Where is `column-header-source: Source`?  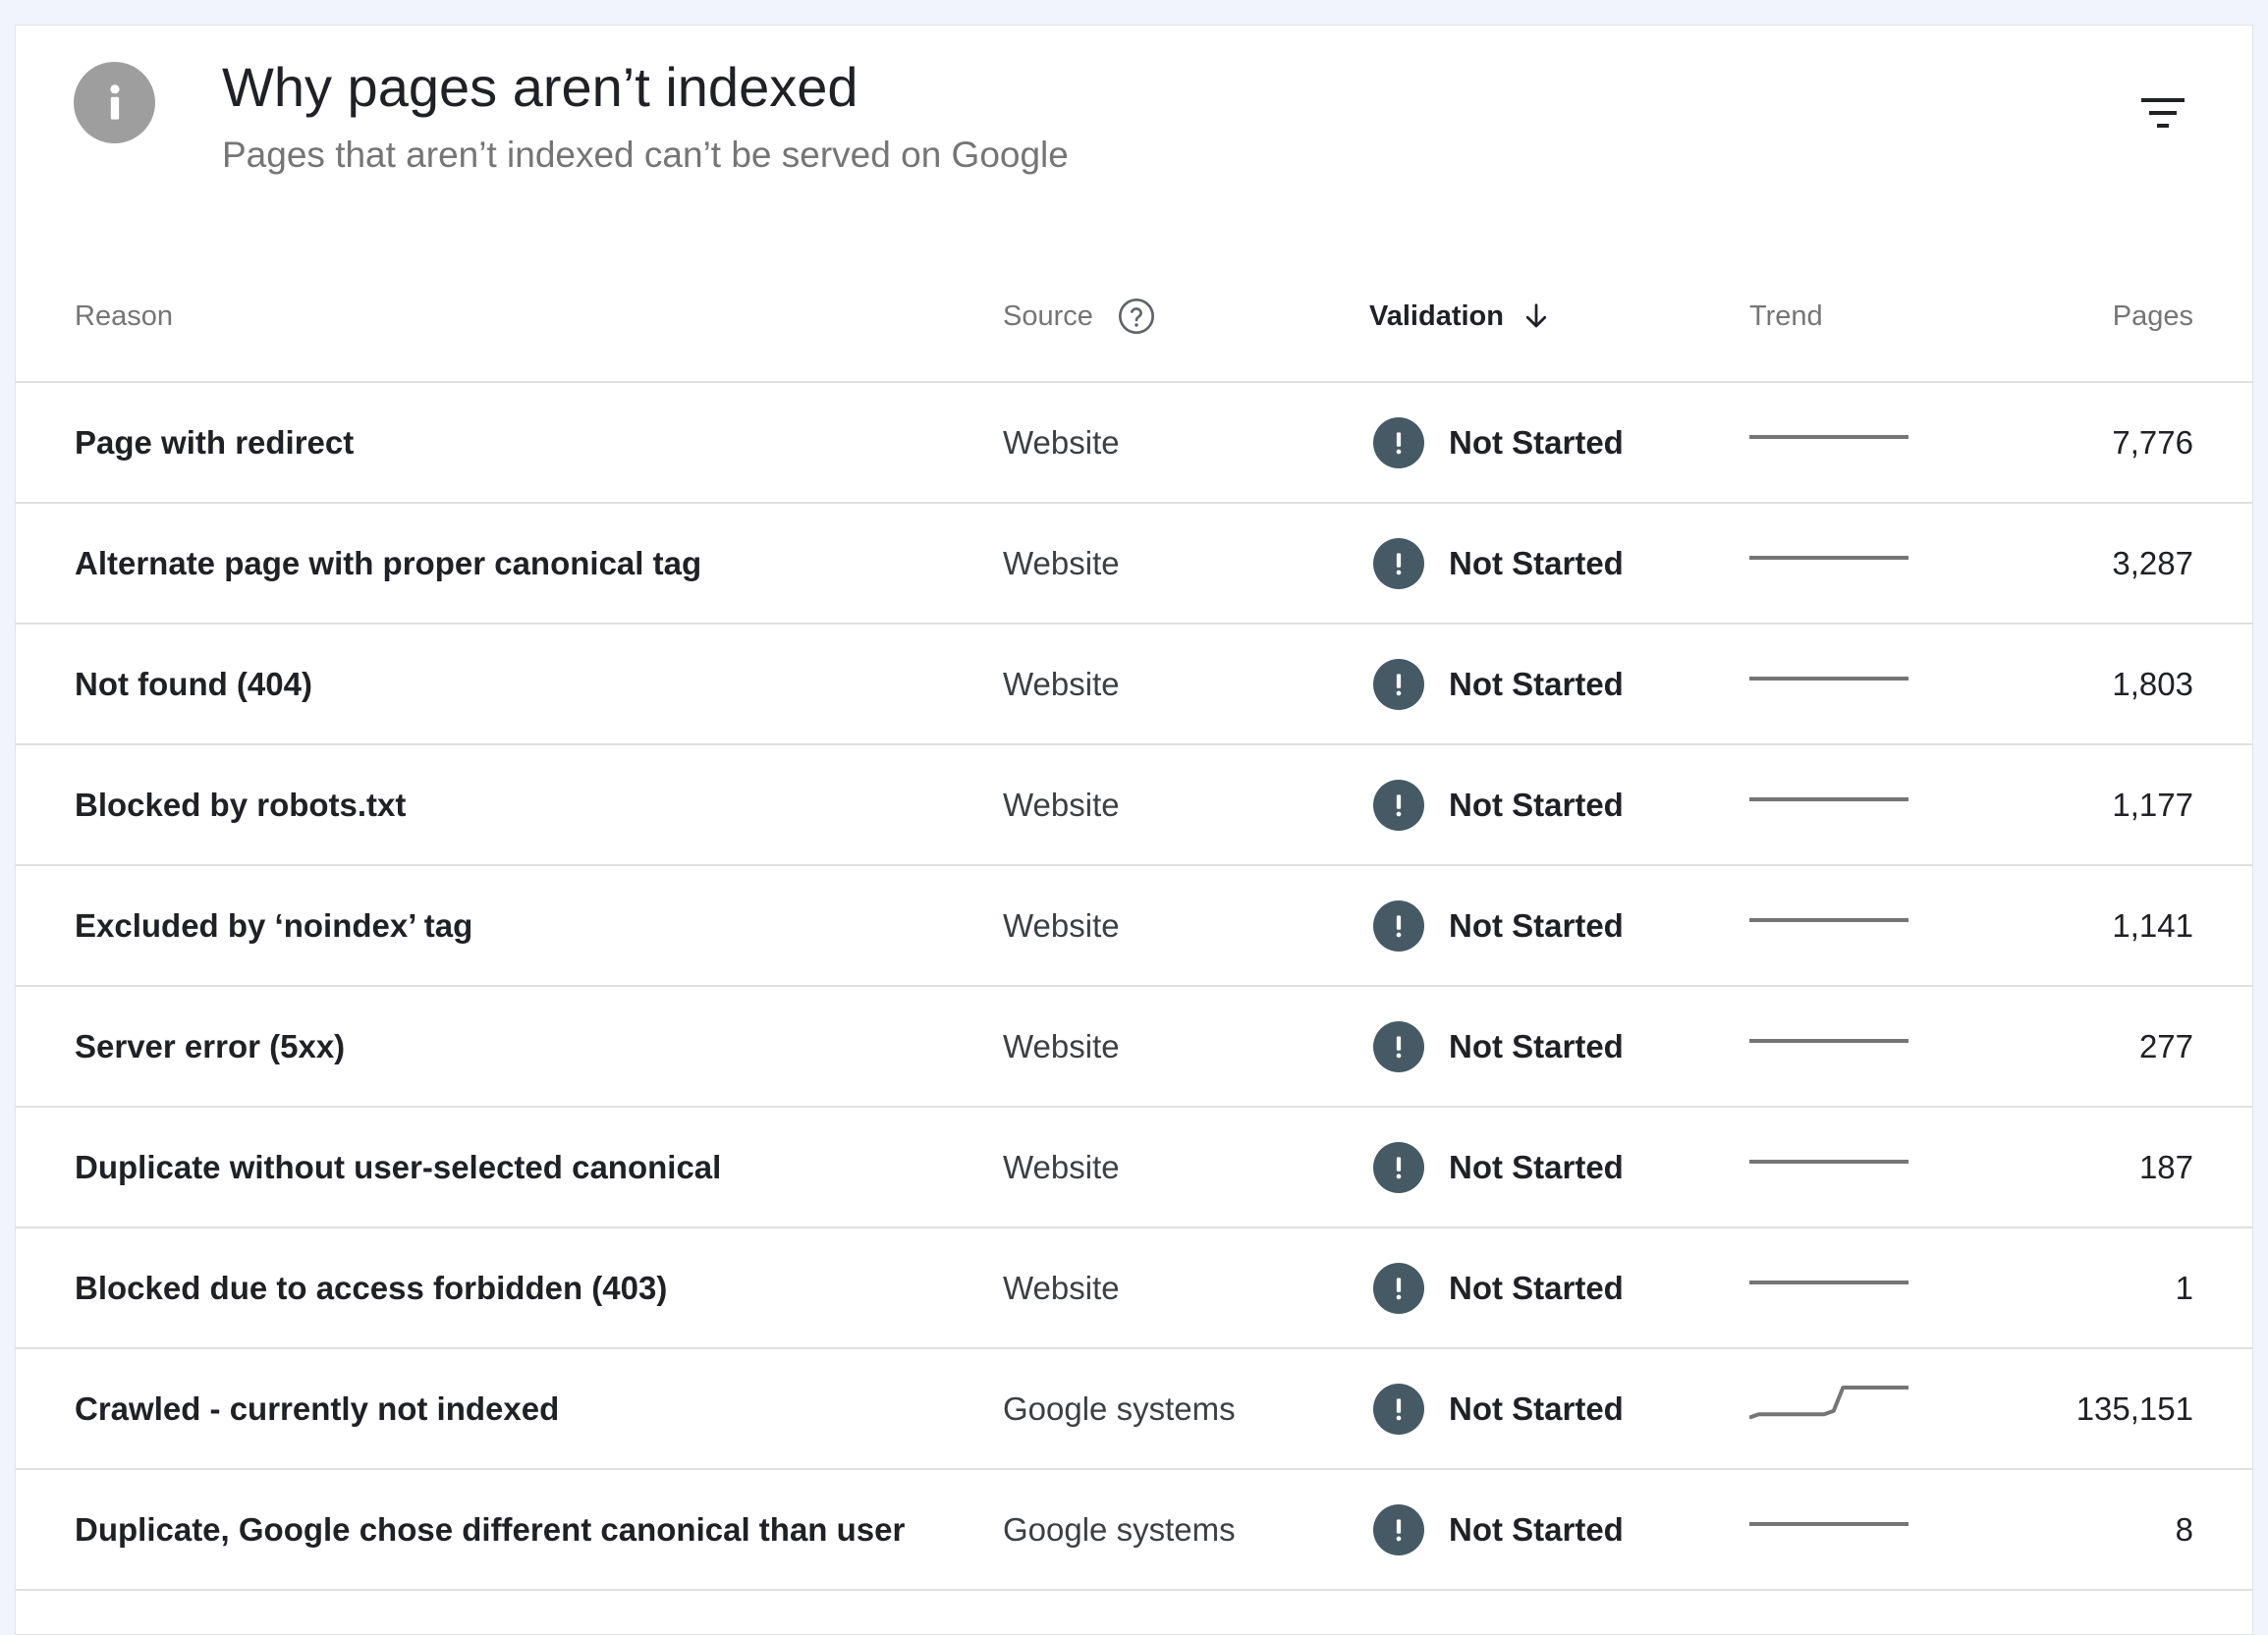 column-header-source: Source is located at coordinates (1079, 316).